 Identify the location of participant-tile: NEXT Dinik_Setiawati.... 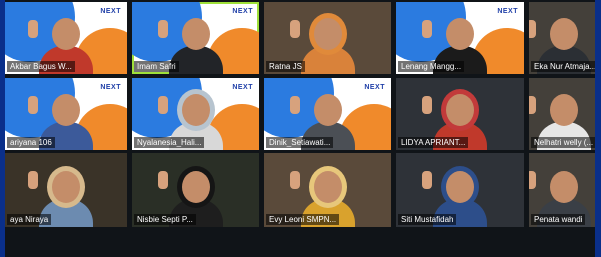
(327, 114).